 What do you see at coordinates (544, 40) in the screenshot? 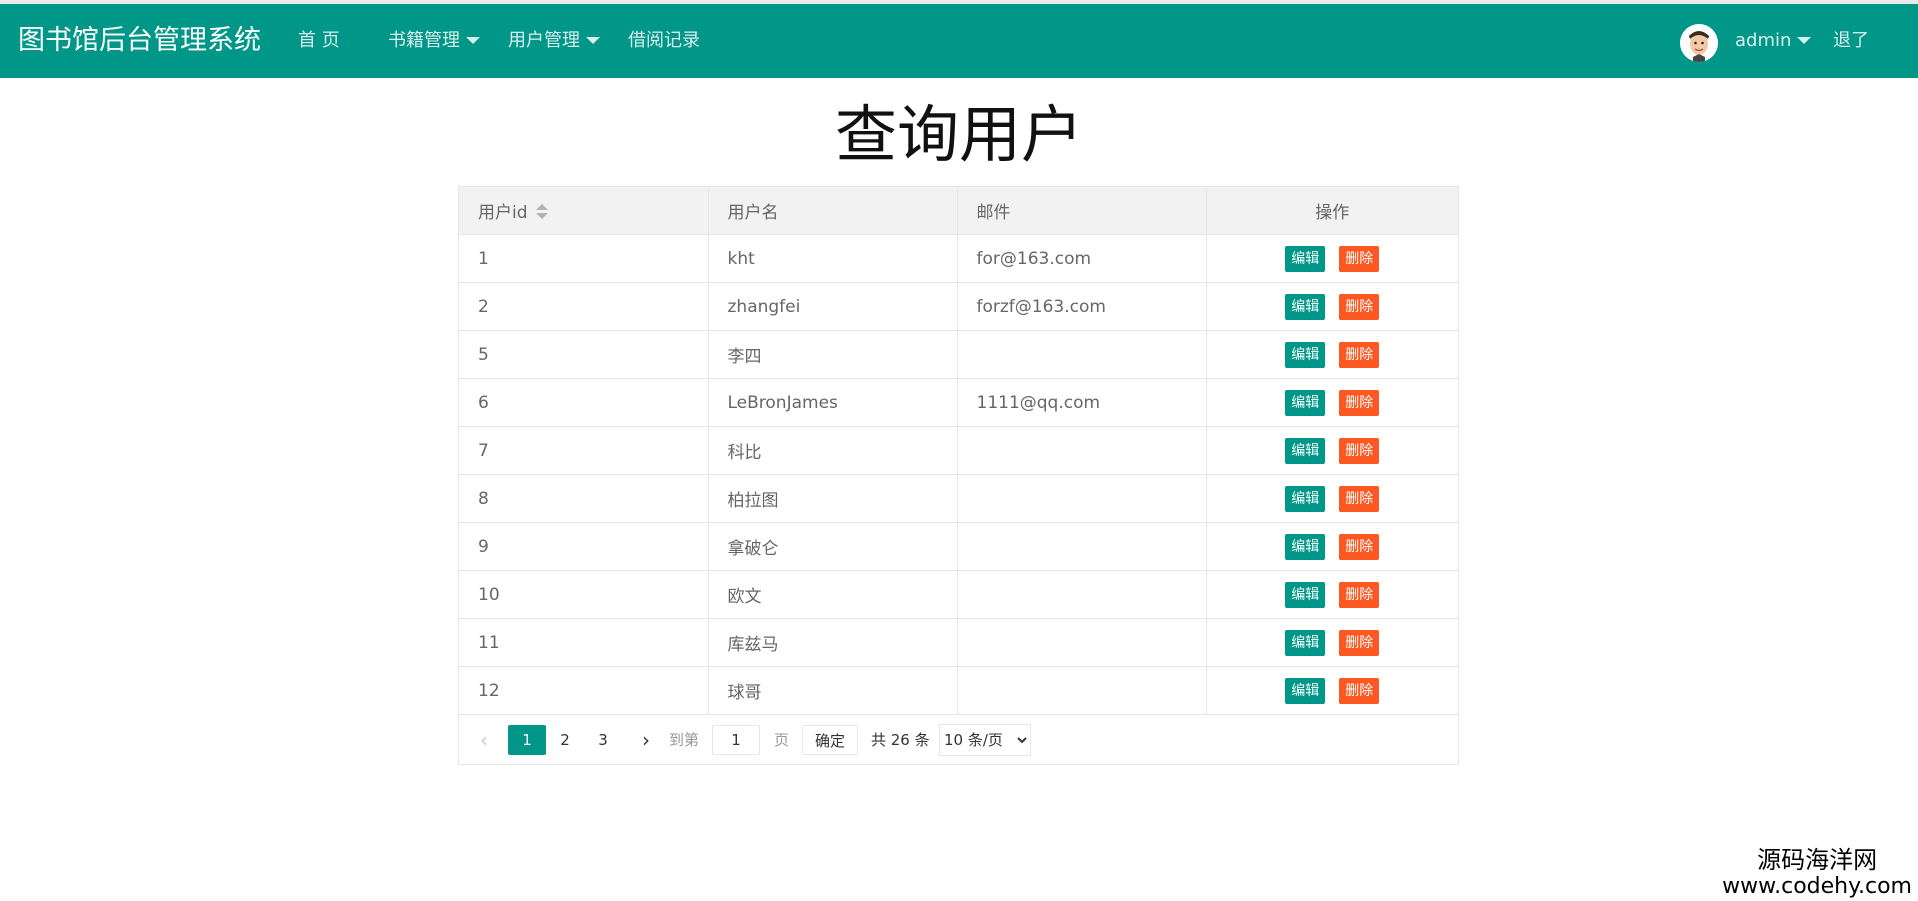
I see `nav-users-label: 用户管理` at bounding box center [544, 40].